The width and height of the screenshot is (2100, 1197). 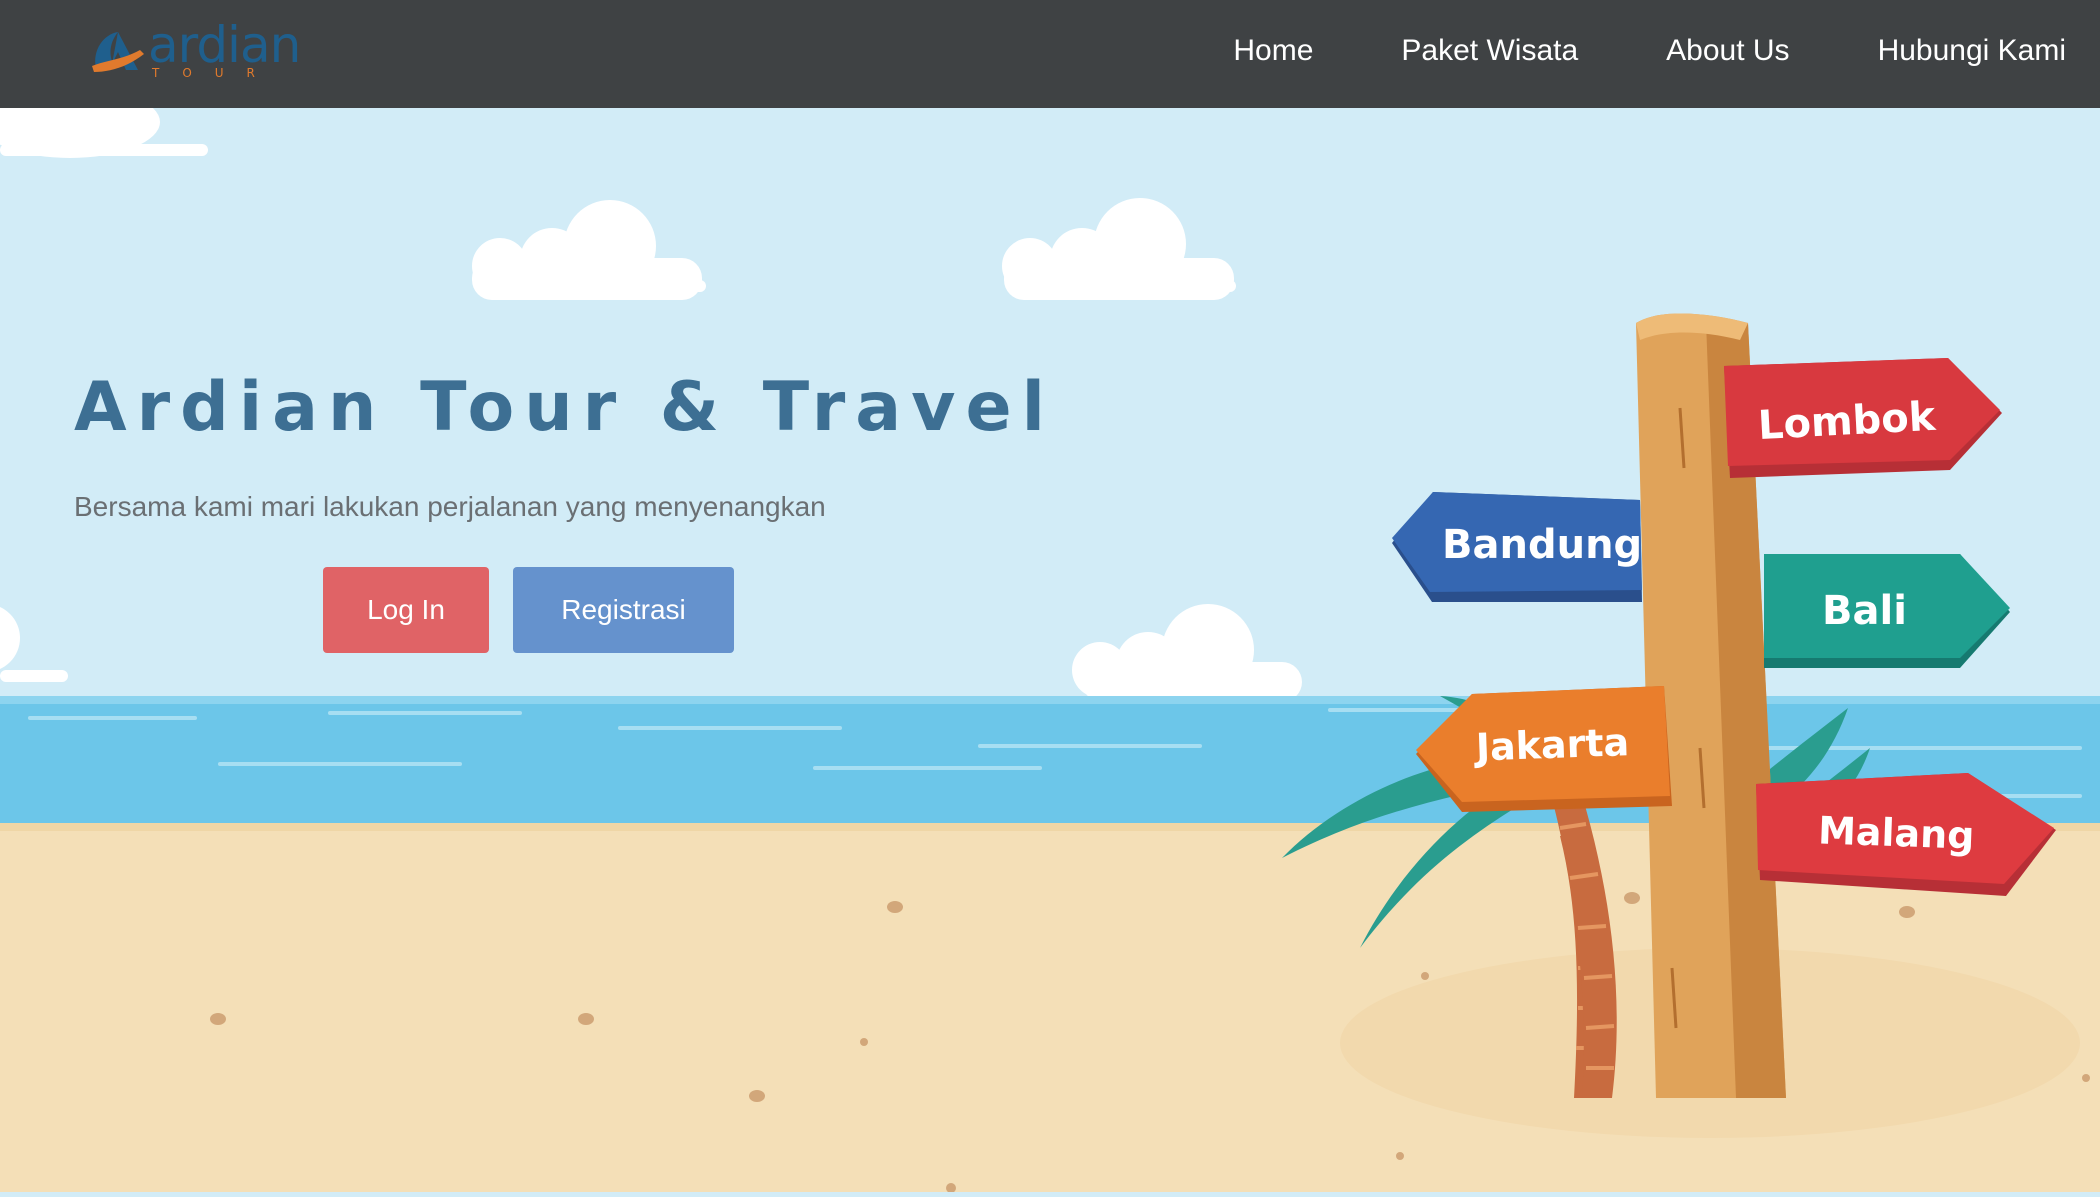 What do you see at coordinates (1542, 545) in the screenshot?
I see `sign-label-bandung: Bandung` at bounding box center [1542, 545].